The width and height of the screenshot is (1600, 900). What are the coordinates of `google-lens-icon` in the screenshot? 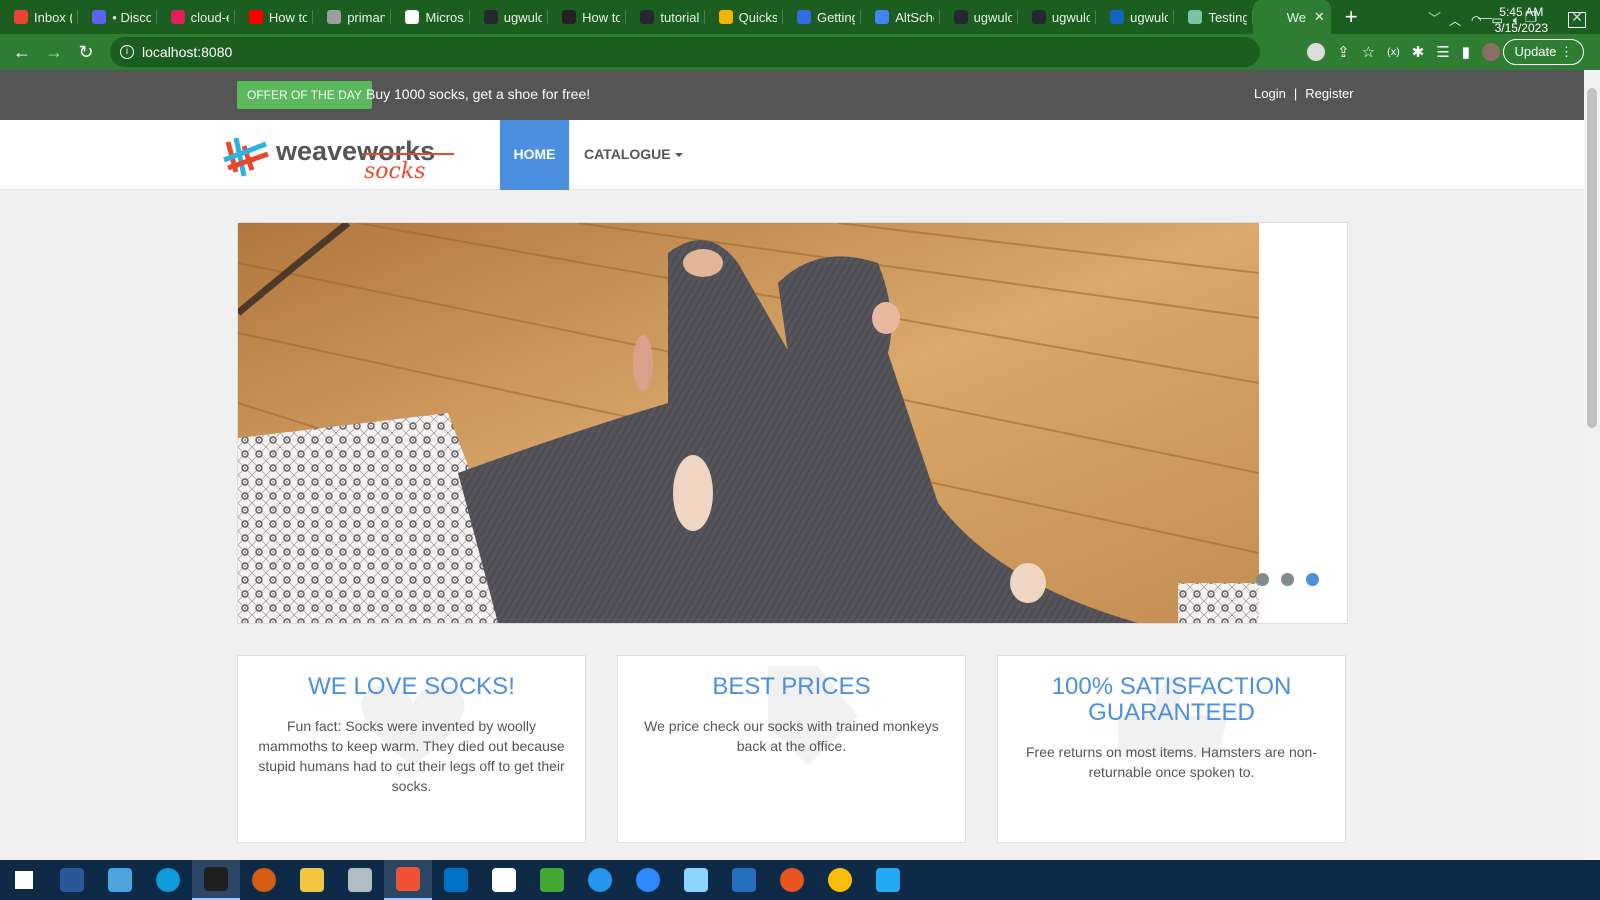 It's located at (1316, 52).